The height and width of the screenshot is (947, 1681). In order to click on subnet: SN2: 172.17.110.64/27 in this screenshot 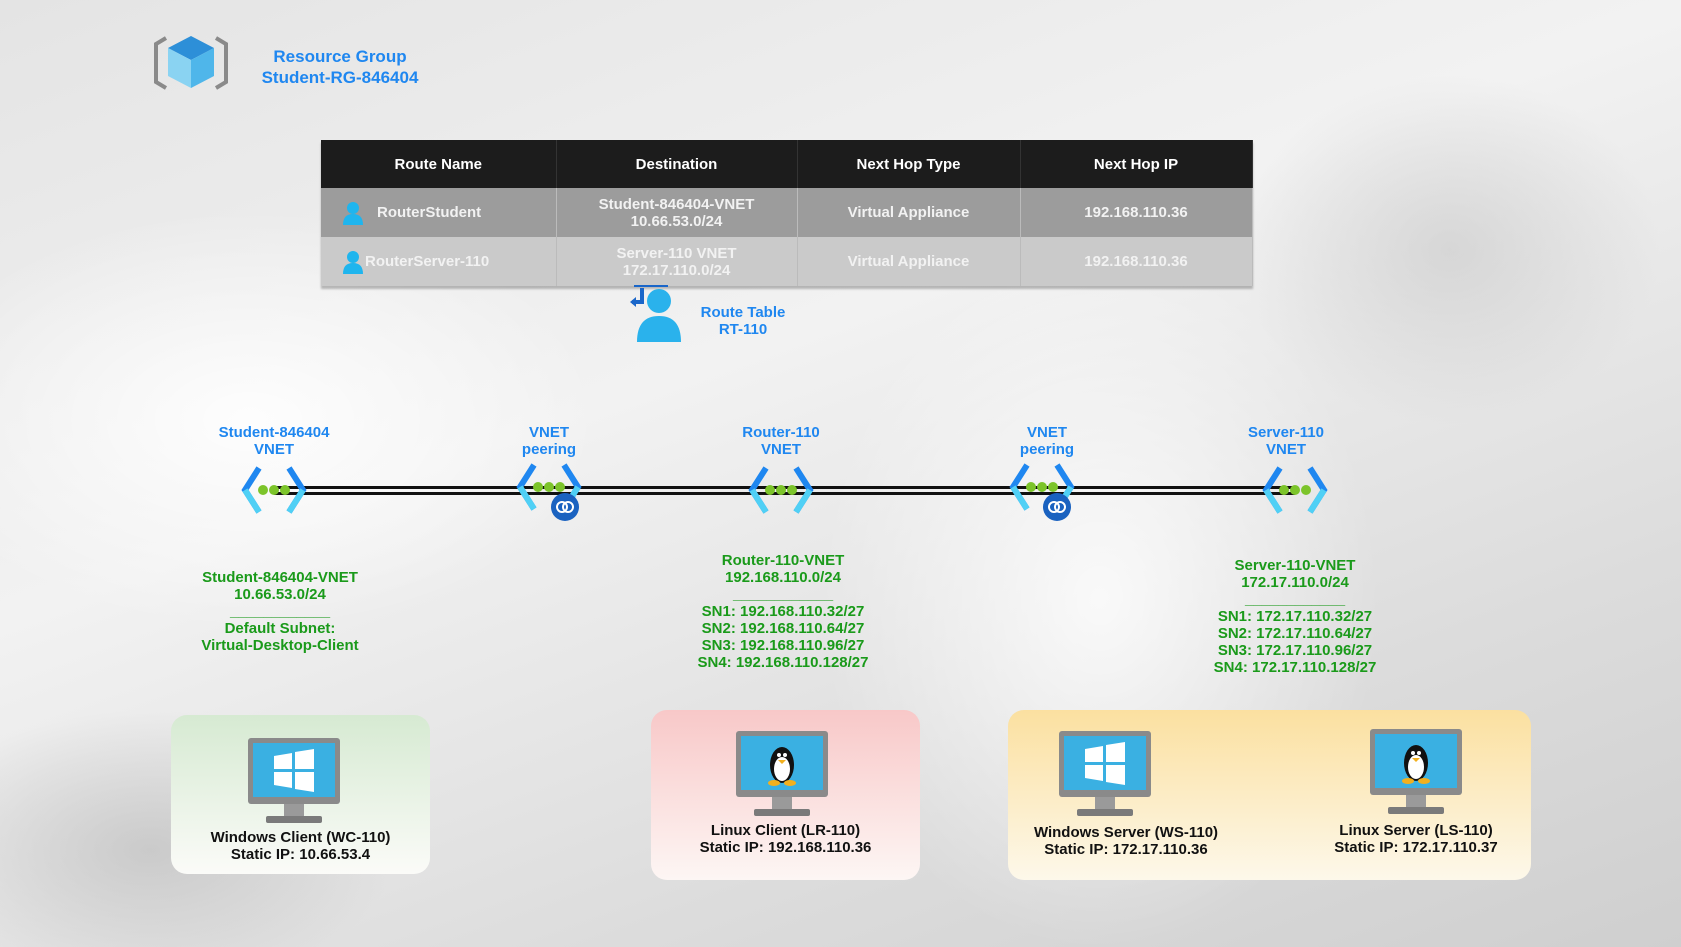, I will do `click(1295, 633)`.